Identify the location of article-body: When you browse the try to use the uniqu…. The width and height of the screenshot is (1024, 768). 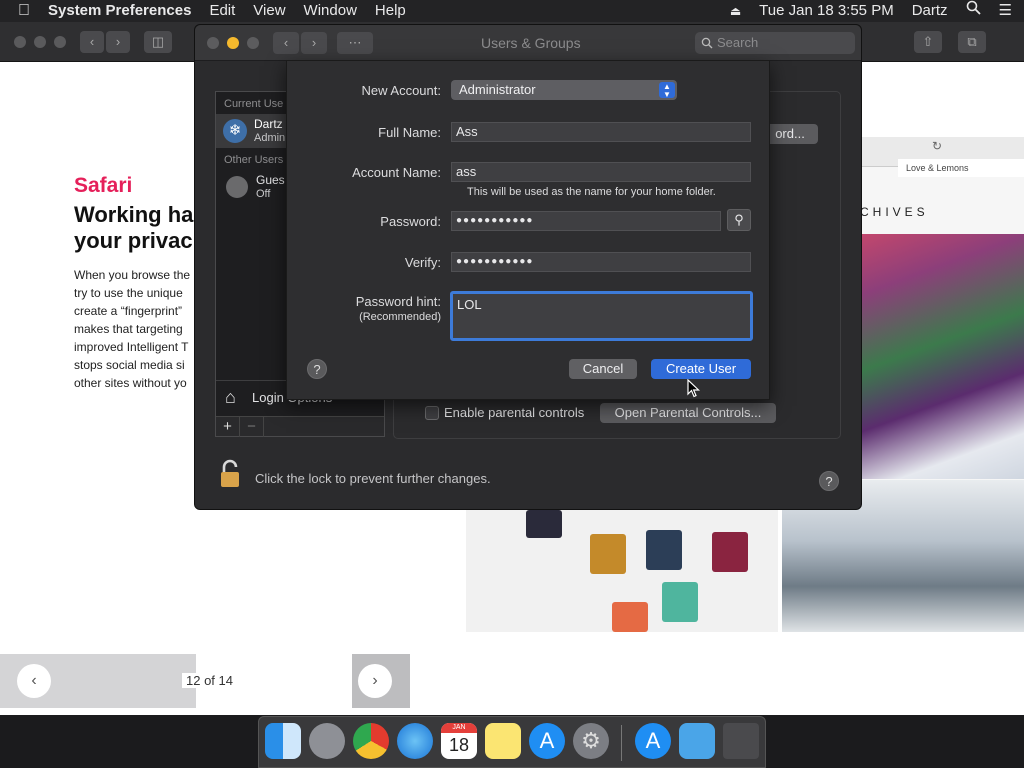
(136, 329).